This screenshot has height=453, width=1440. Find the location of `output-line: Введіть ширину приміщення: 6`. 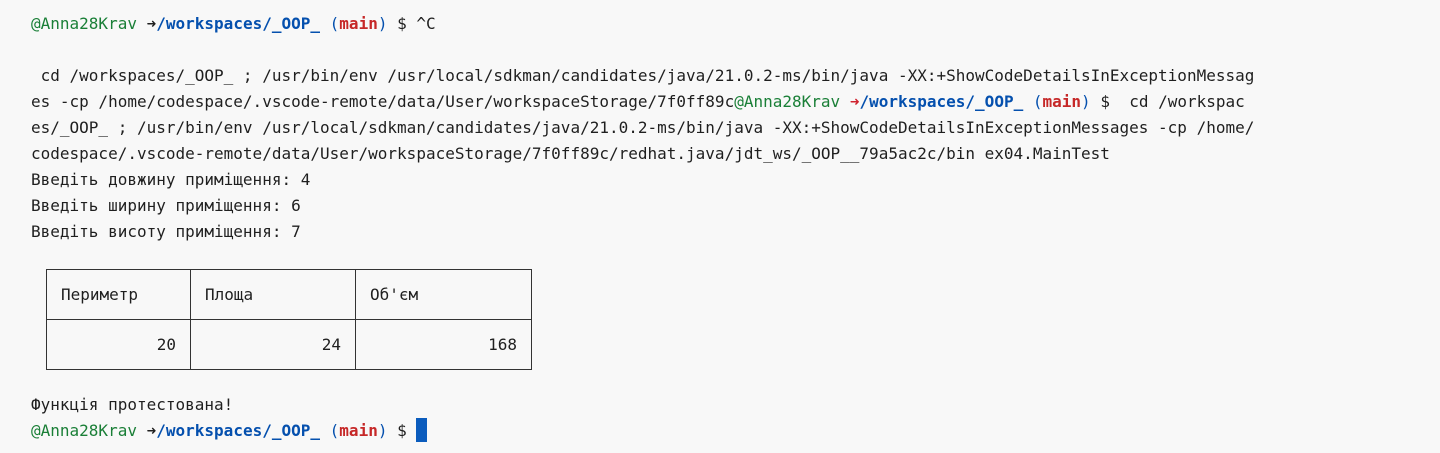

output-line: Введіть ширину приміщення: 6 is located at coordinates (166, 205).